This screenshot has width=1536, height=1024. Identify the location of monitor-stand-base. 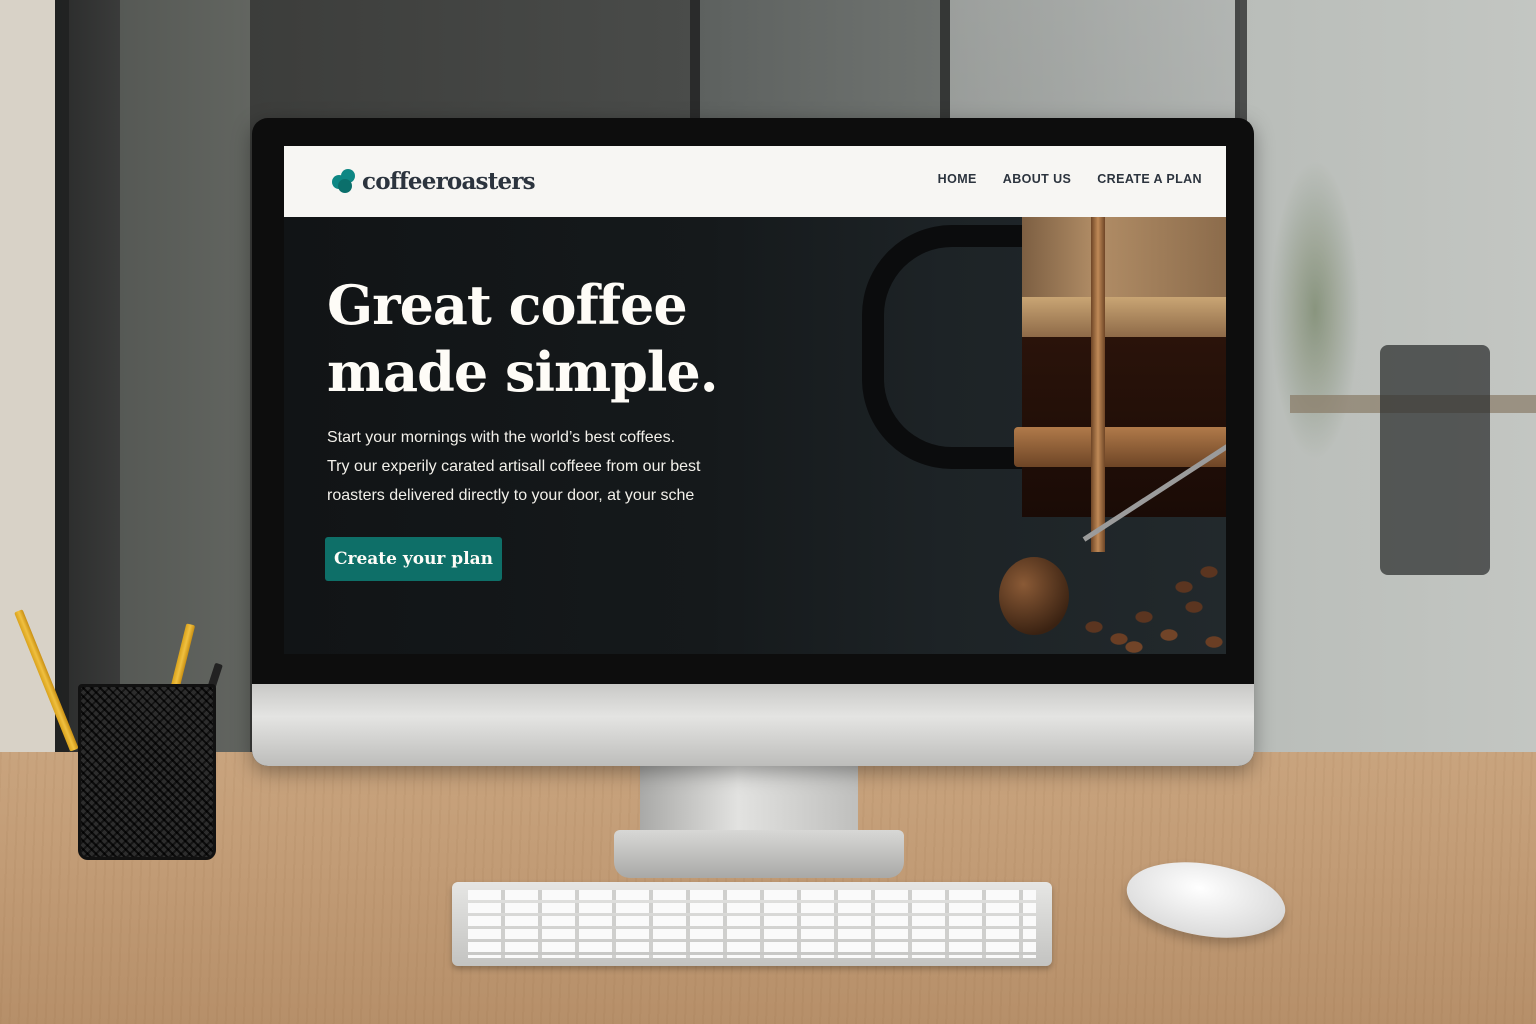
(759, 854).